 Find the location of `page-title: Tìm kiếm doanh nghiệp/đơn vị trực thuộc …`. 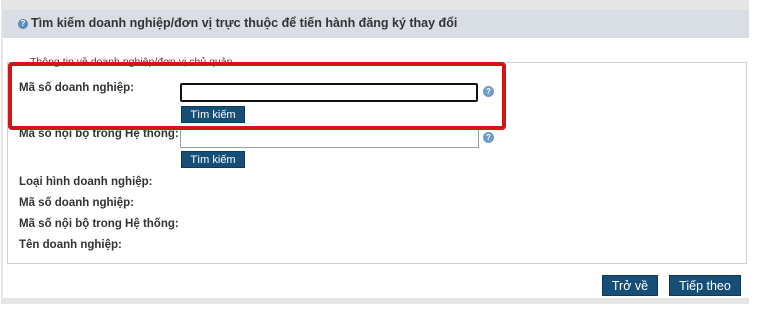

page-title: Tìm kiếm doanh nghiệp/đơn vị trực thuộc … is located at coordinates (244, 23).